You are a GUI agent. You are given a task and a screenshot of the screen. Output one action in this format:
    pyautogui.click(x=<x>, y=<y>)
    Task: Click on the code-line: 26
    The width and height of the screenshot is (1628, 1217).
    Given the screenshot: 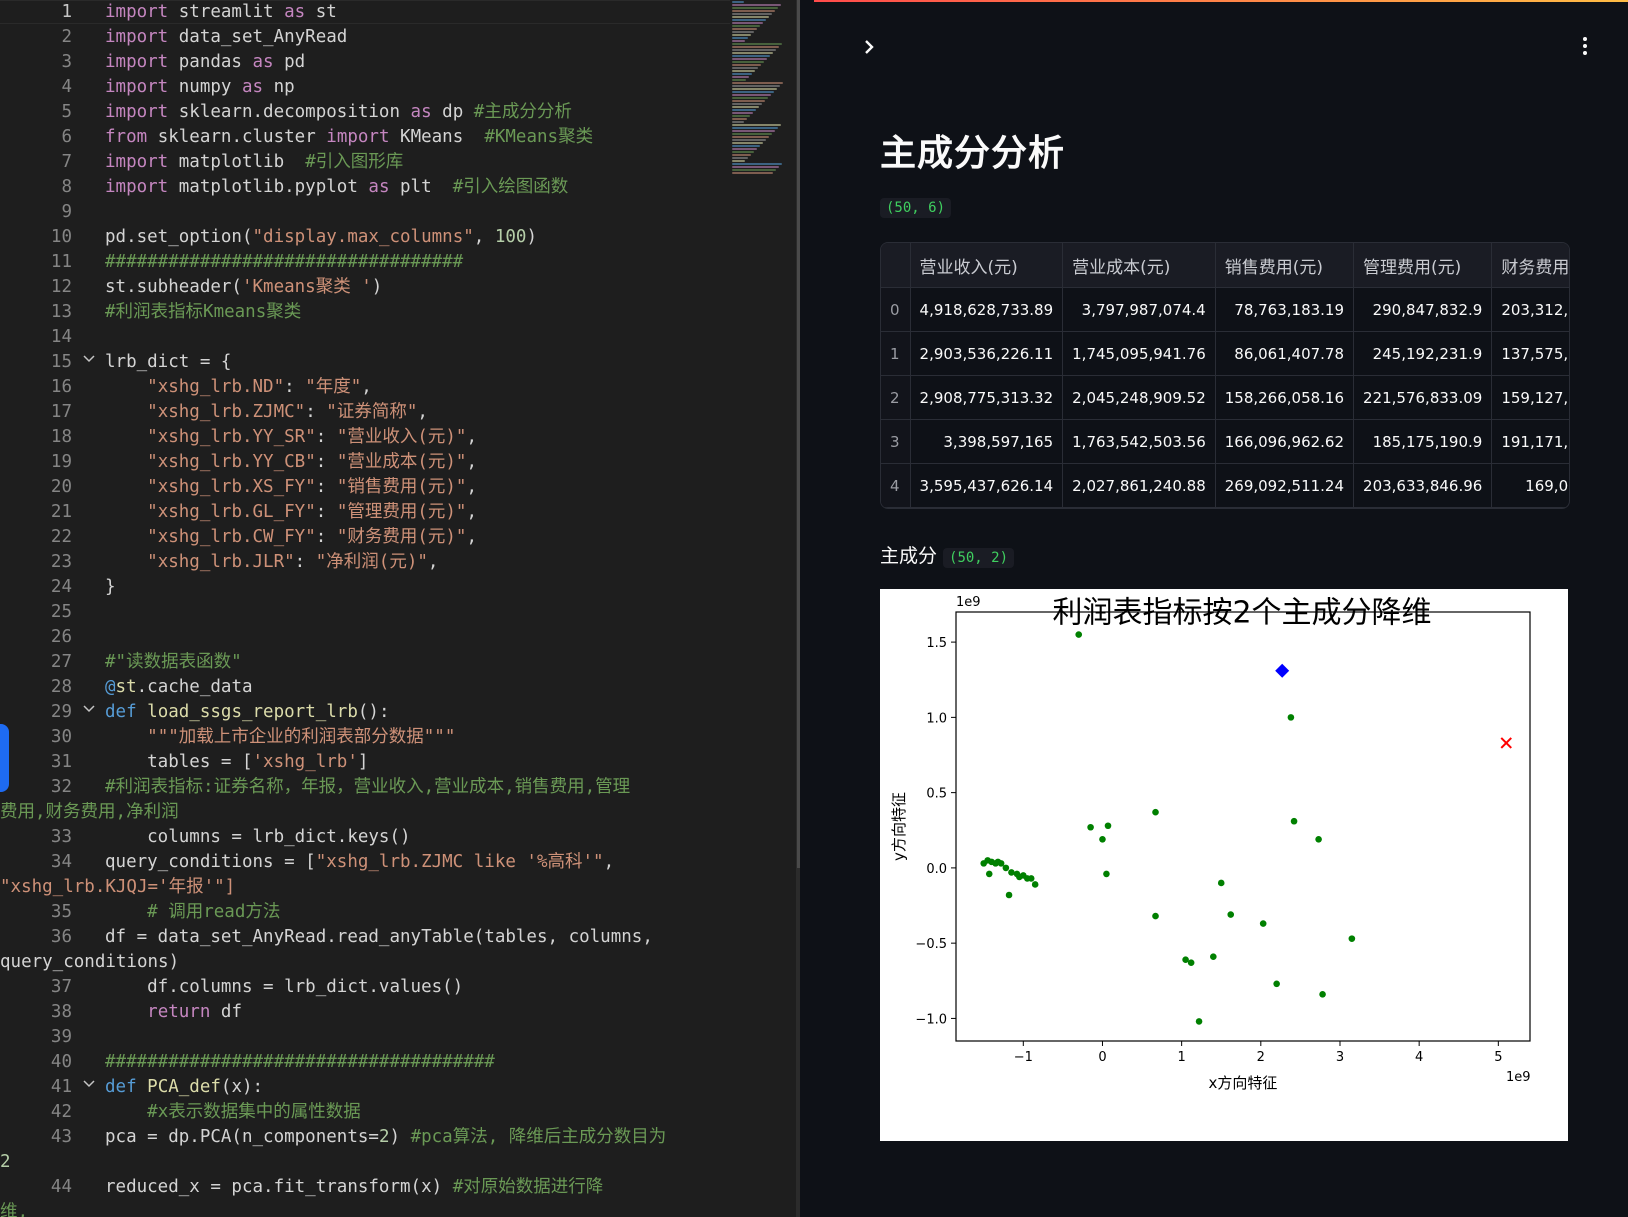 What is the action you would take?
    pyautogui.click(x=365, y=637)
    